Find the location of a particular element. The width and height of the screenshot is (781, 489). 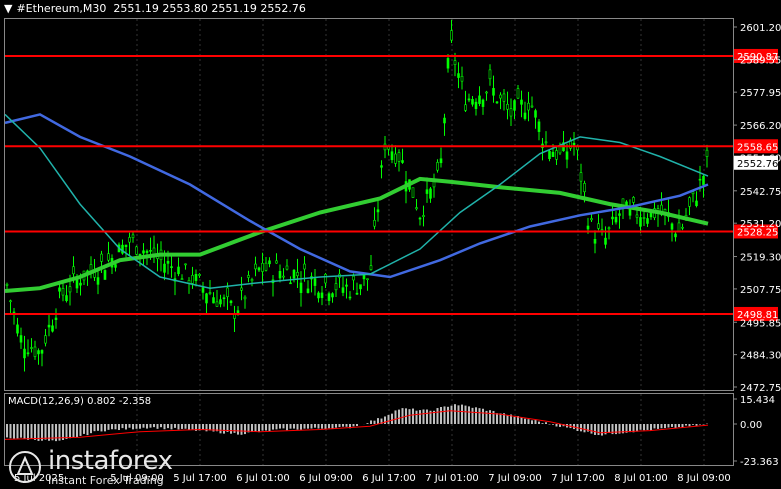

price-tick-label: 2519.30 is located at coordinates (760, 258).